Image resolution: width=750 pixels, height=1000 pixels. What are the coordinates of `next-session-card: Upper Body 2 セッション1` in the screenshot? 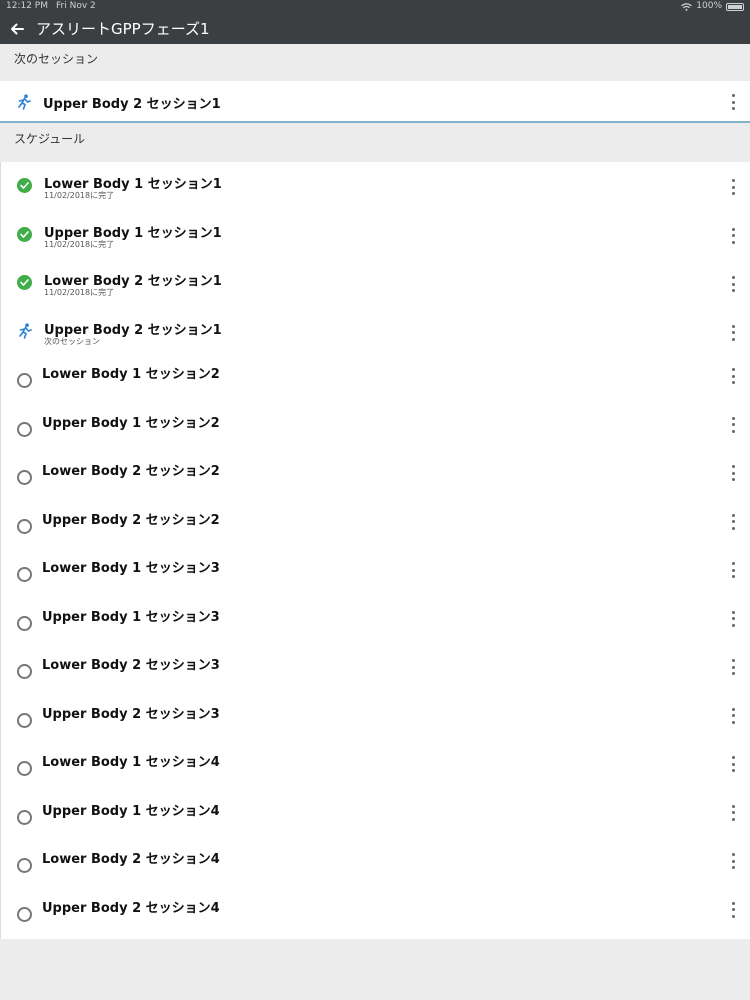 It's located at (375, 102).